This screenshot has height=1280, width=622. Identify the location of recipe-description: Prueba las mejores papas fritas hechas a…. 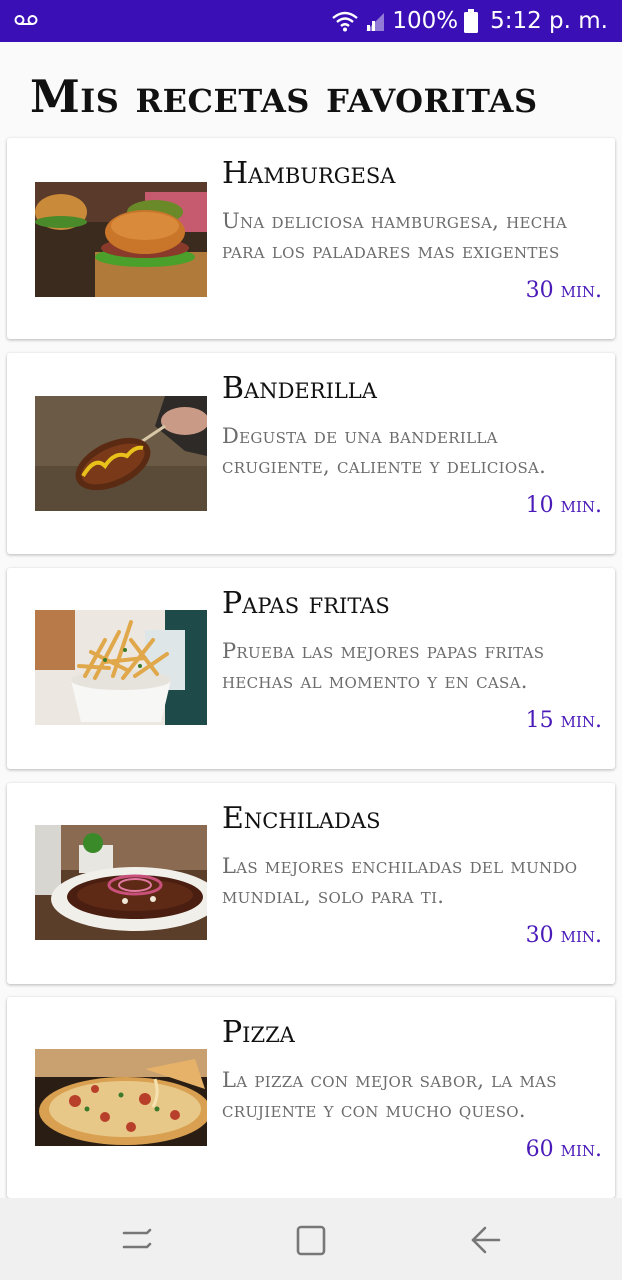
(383, 666).